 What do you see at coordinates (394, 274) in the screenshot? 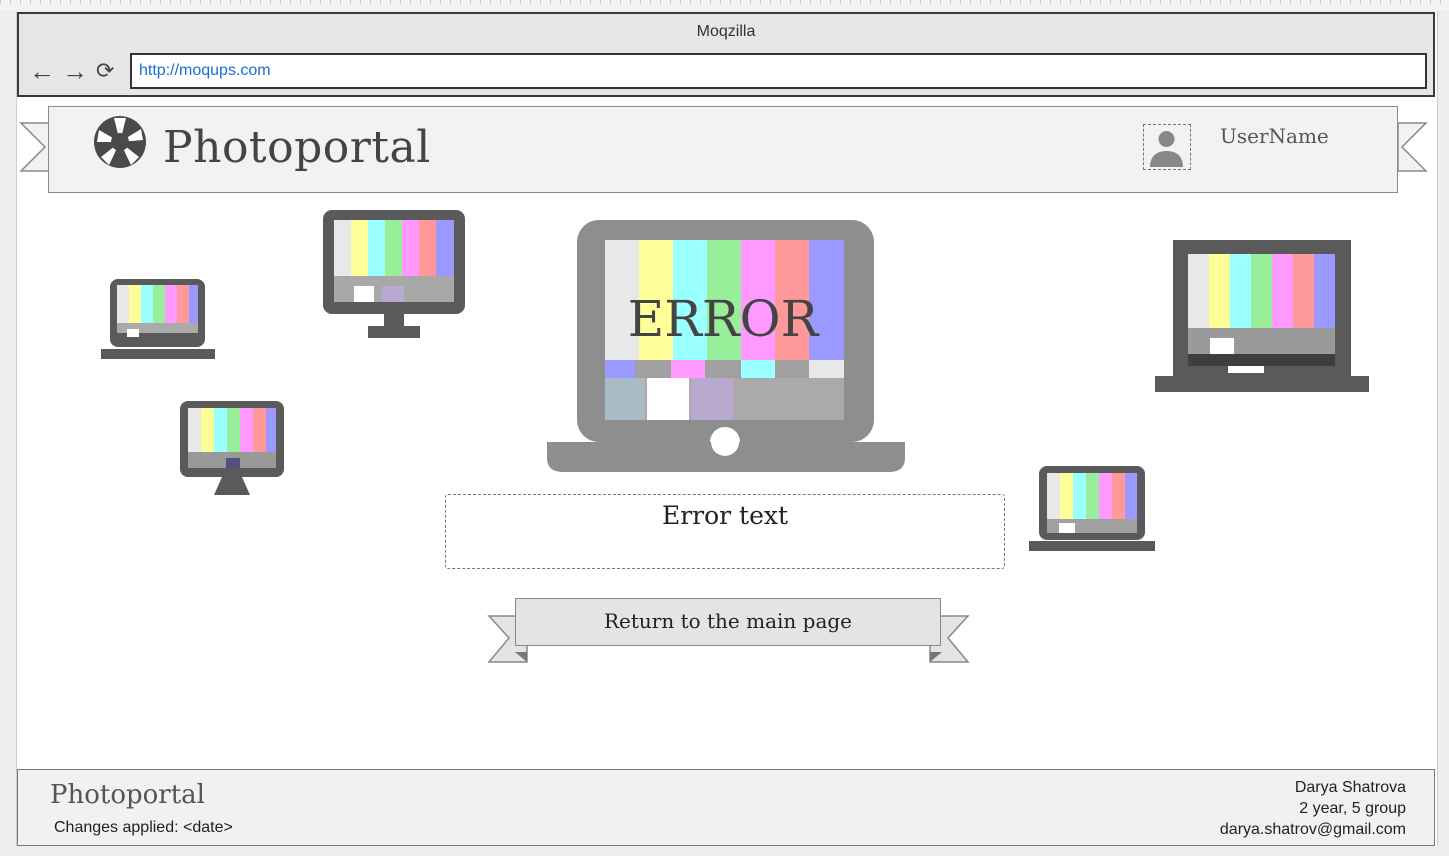
I see `monitor-icon` at bounding box center [394, 274].